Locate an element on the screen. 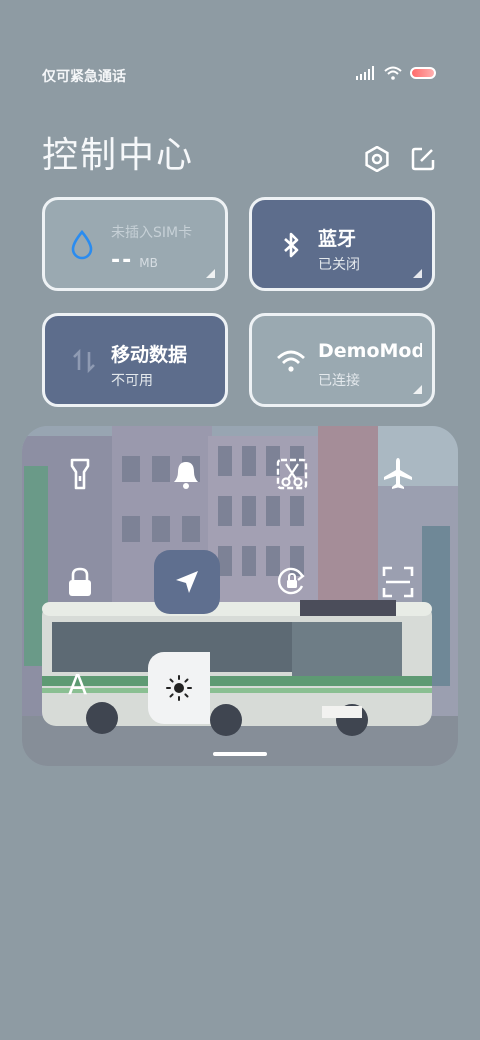 This screenshot has width=480, height=1040. signal-icon is located at coordinates (365, 73).